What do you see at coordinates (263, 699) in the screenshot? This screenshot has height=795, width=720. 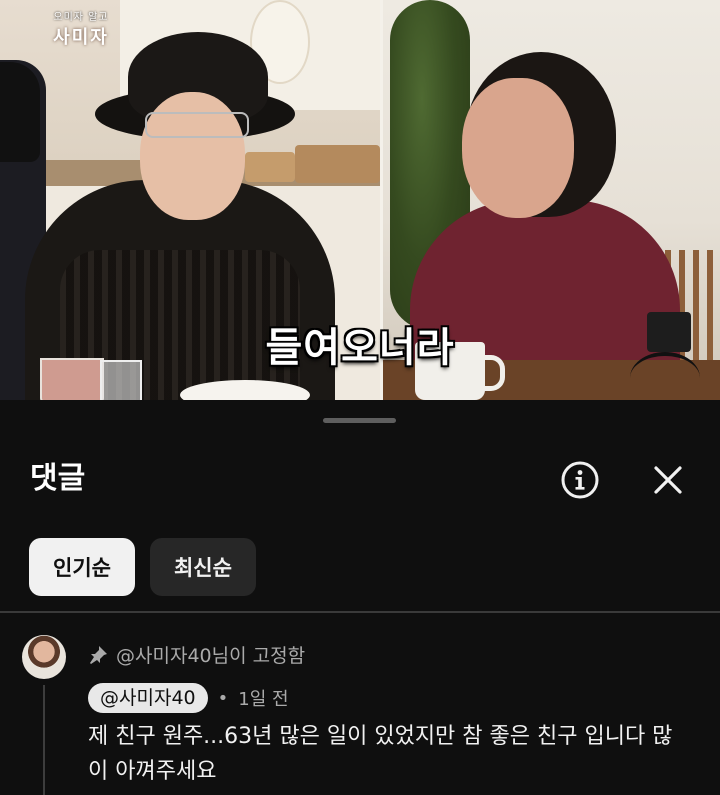 I see `comment-time: 1일 전` at bounding box center [263, 699].